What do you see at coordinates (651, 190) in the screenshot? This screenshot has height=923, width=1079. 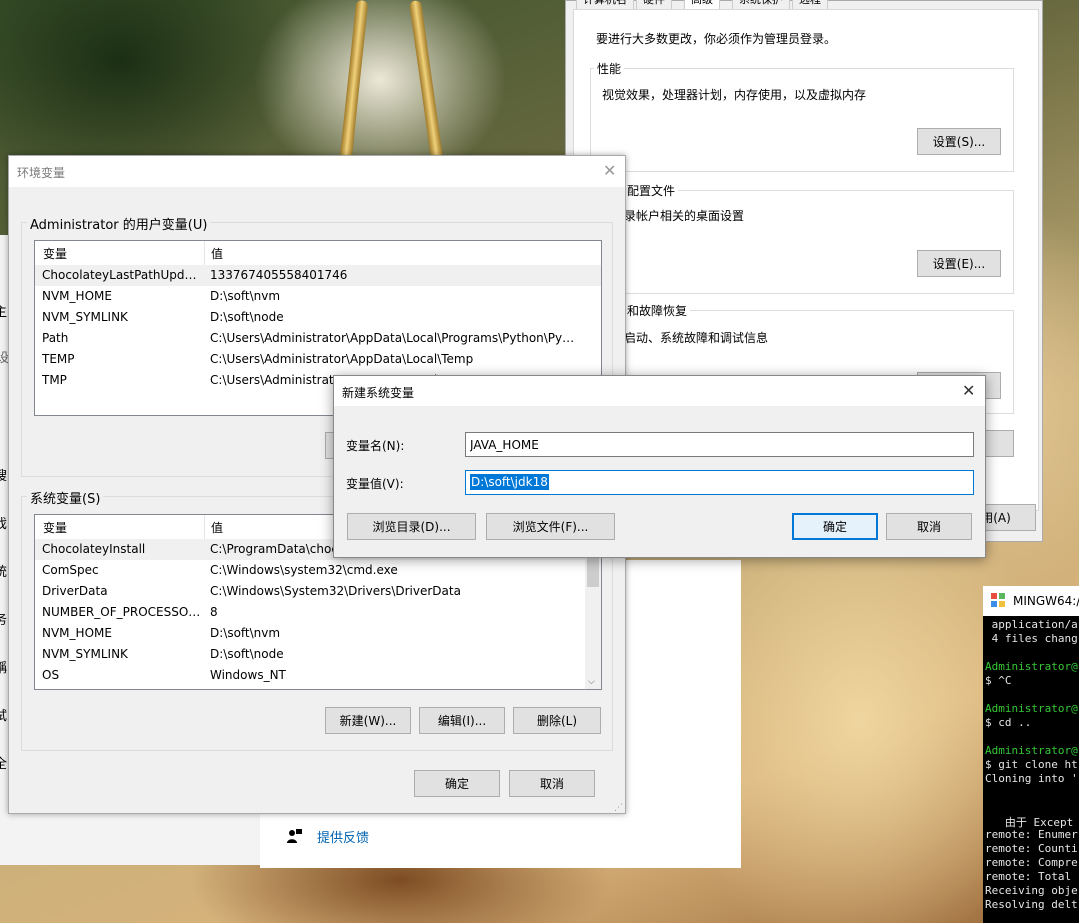 I see `user-profiles-title: 配置文件` at bounding box center [651, 190].